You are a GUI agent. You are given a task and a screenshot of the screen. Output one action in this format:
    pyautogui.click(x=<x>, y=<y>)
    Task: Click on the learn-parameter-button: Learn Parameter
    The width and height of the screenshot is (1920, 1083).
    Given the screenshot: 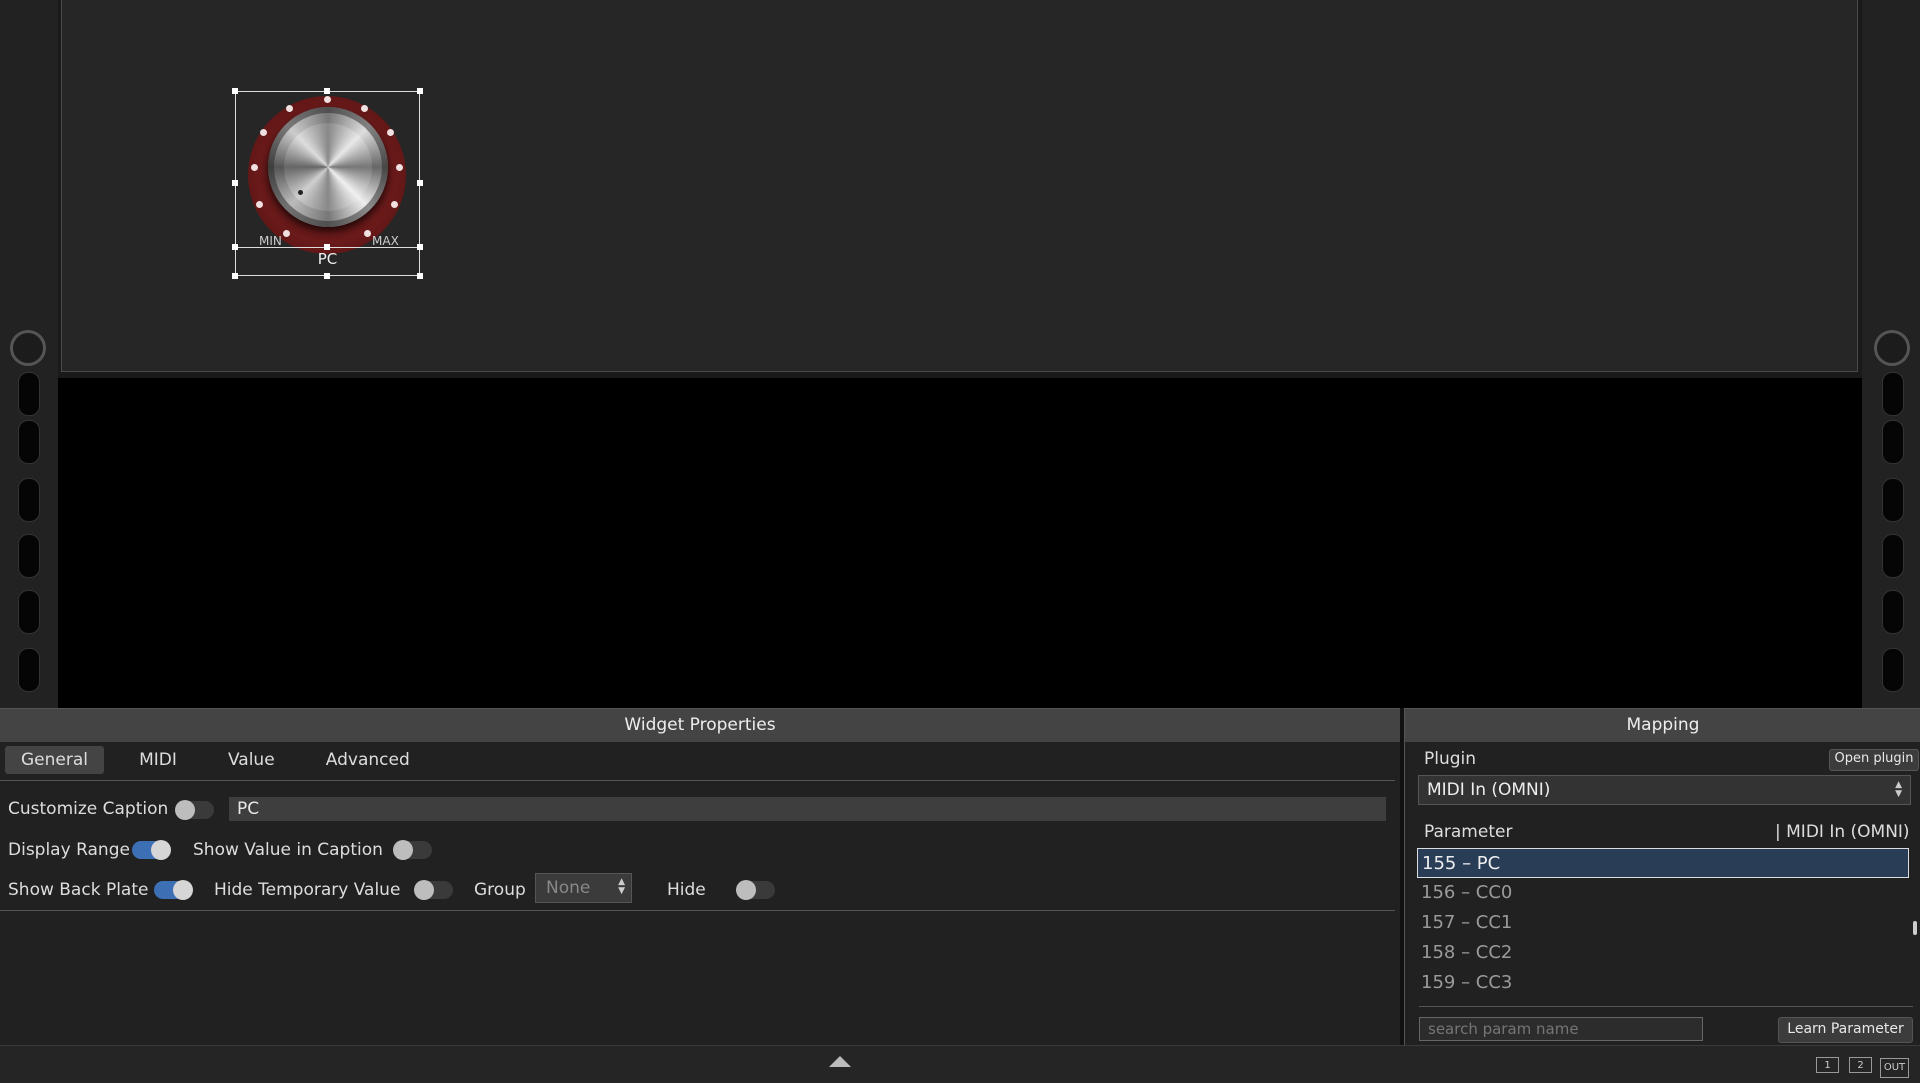 What is the action you would take?
    pyautogui.click(x=1845, y=1030)
    